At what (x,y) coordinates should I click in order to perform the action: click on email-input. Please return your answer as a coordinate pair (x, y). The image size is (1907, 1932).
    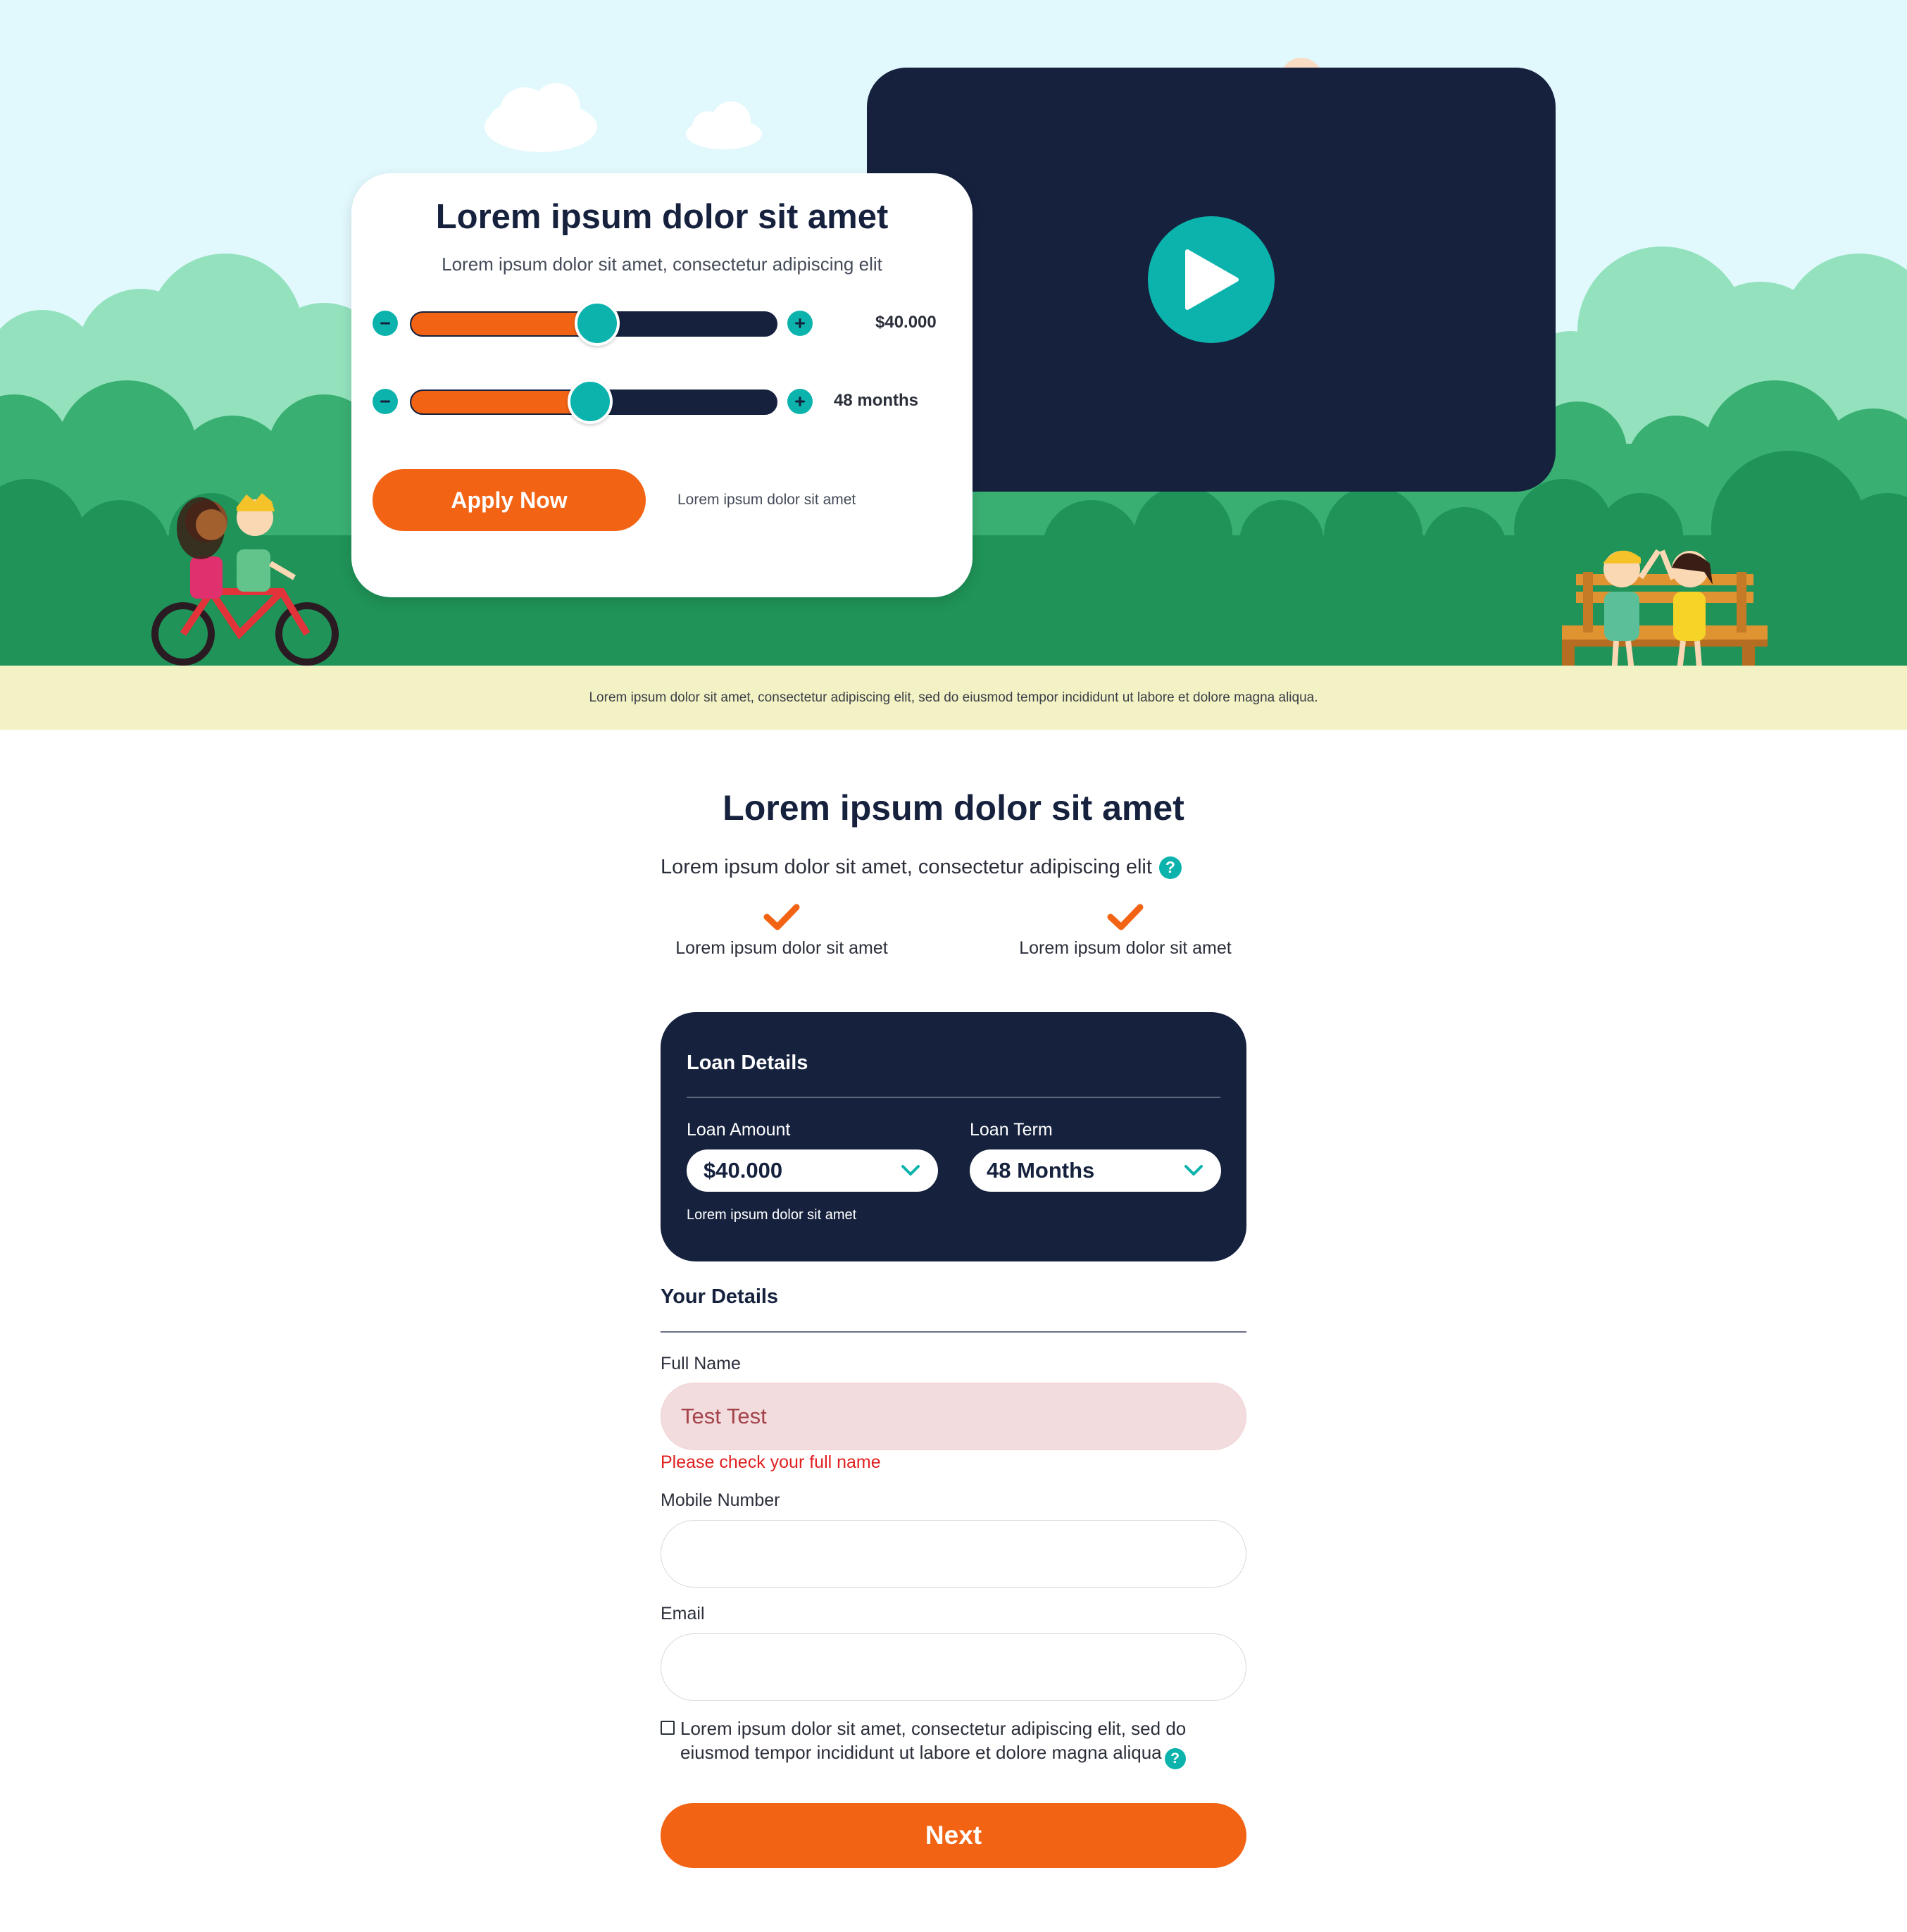
    Looking at the image, I should click on (953, 1667).